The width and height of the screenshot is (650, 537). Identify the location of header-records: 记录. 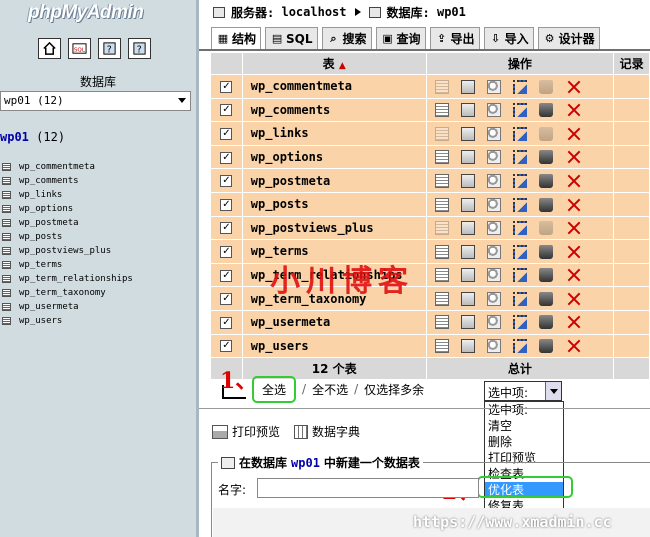
(631, 63).